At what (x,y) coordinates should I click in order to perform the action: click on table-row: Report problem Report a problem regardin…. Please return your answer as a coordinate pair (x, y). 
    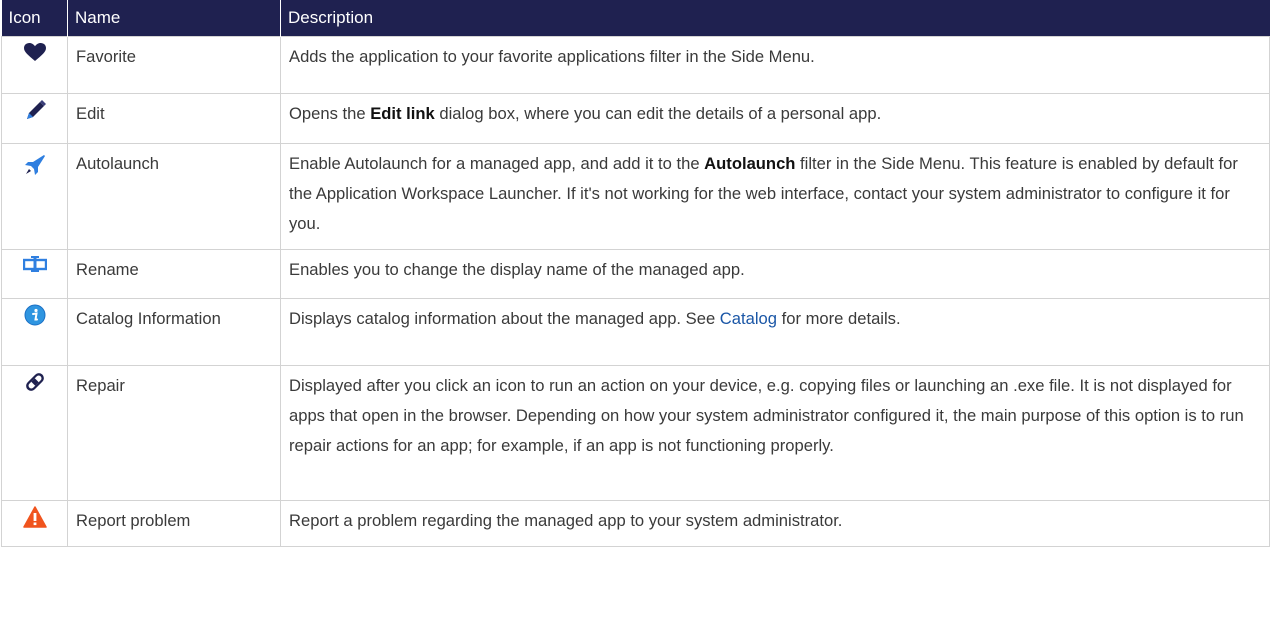
    Looking at the image, I should click on (635, 523).